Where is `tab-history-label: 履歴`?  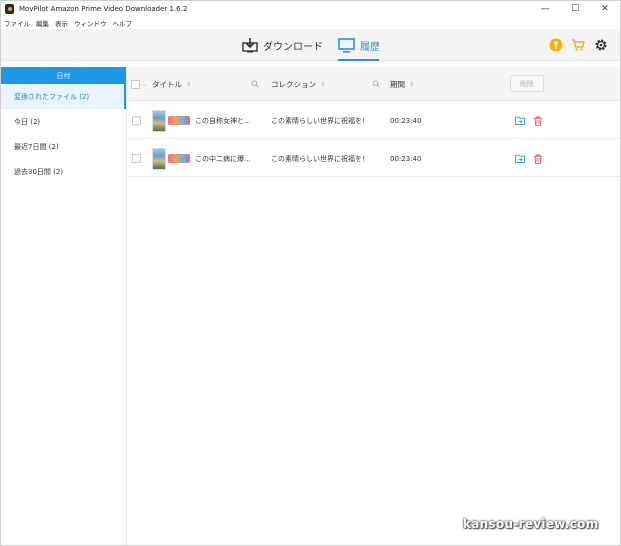
tab-history-label: 履歴 is located at coordinates (370, 47).